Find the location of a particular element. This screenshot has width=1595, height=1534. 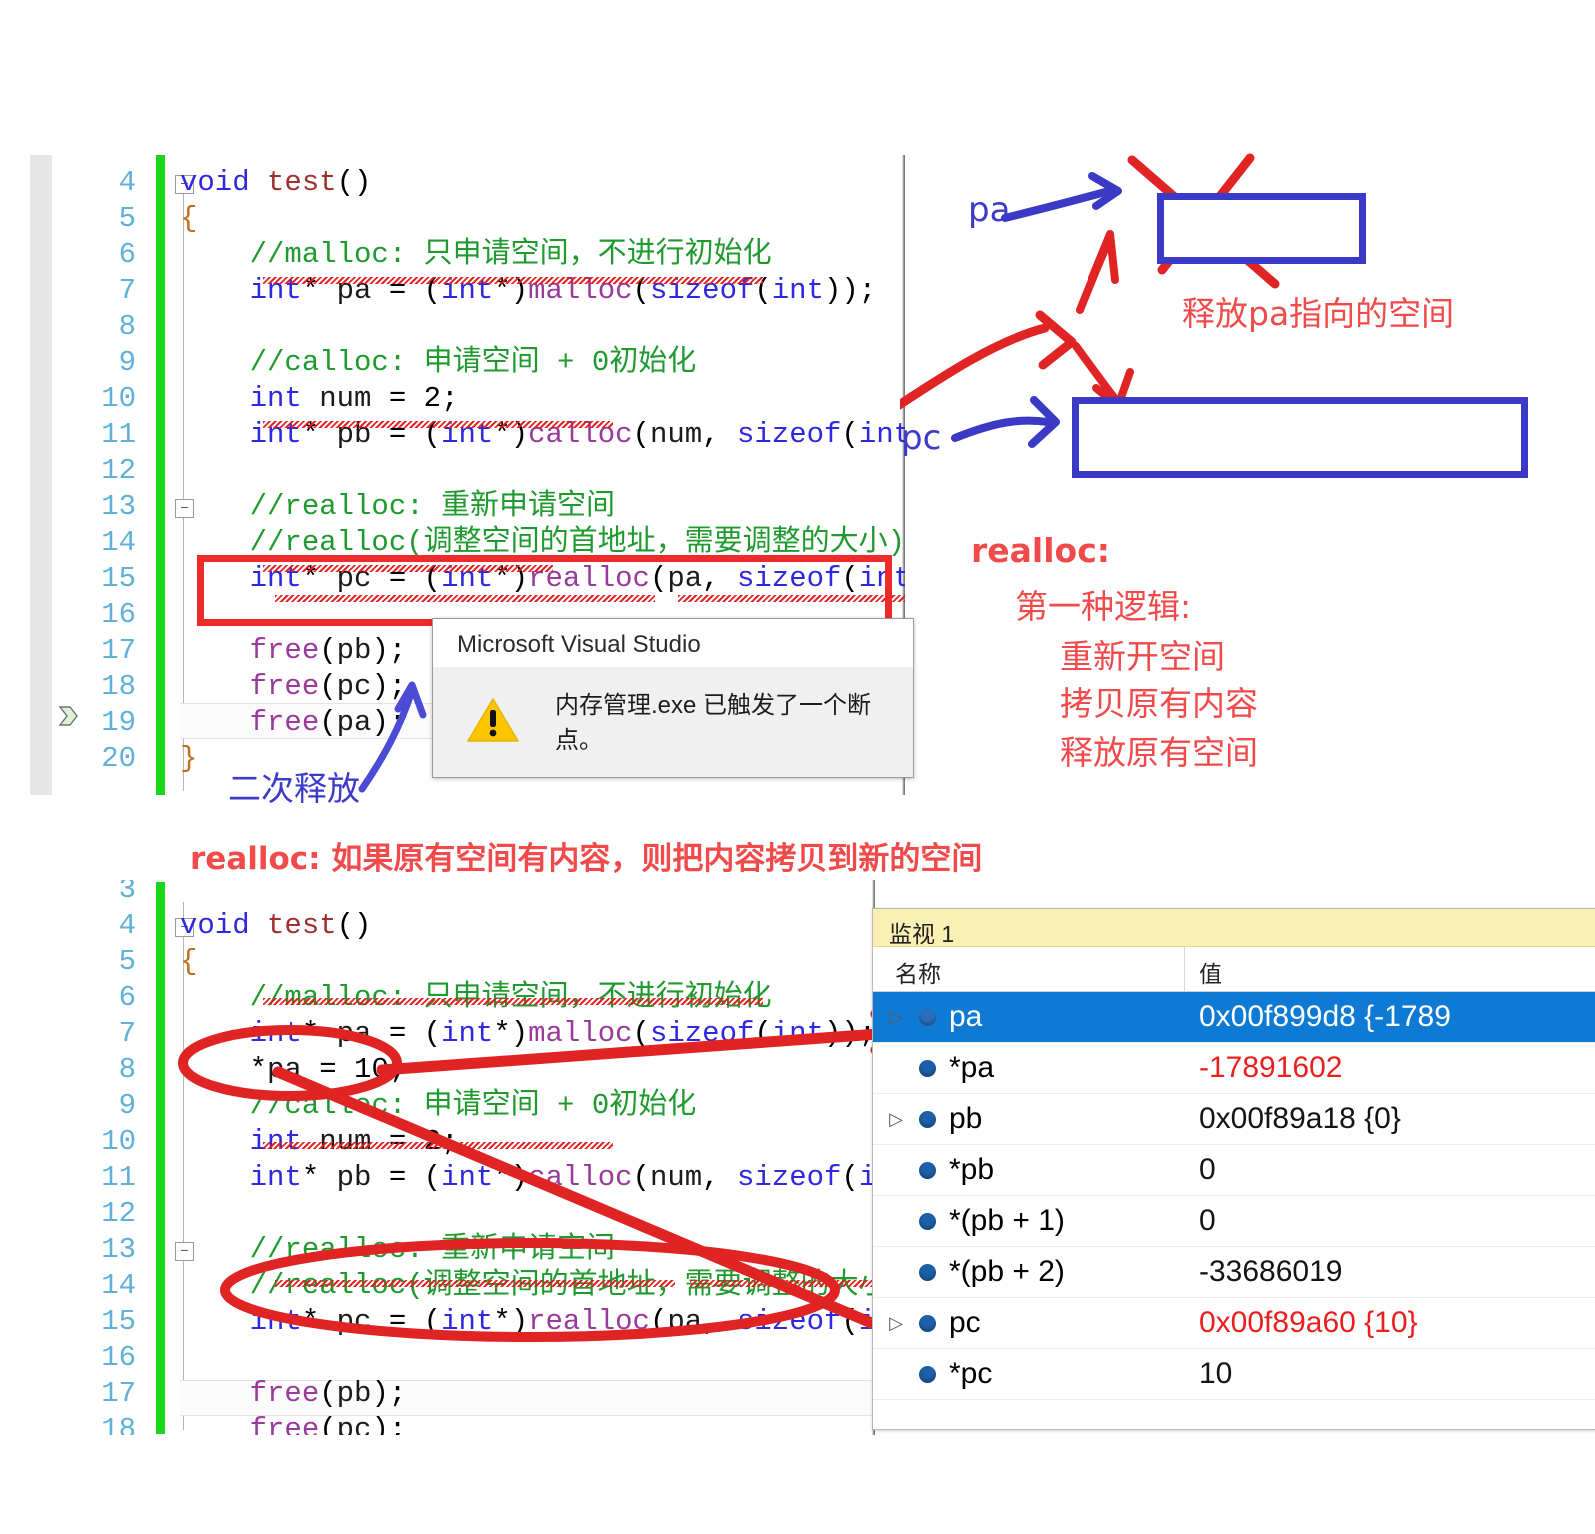

code-text: //realloc(调整空间的首地址，需要调整的大小) is located at coordinates (542, 542).